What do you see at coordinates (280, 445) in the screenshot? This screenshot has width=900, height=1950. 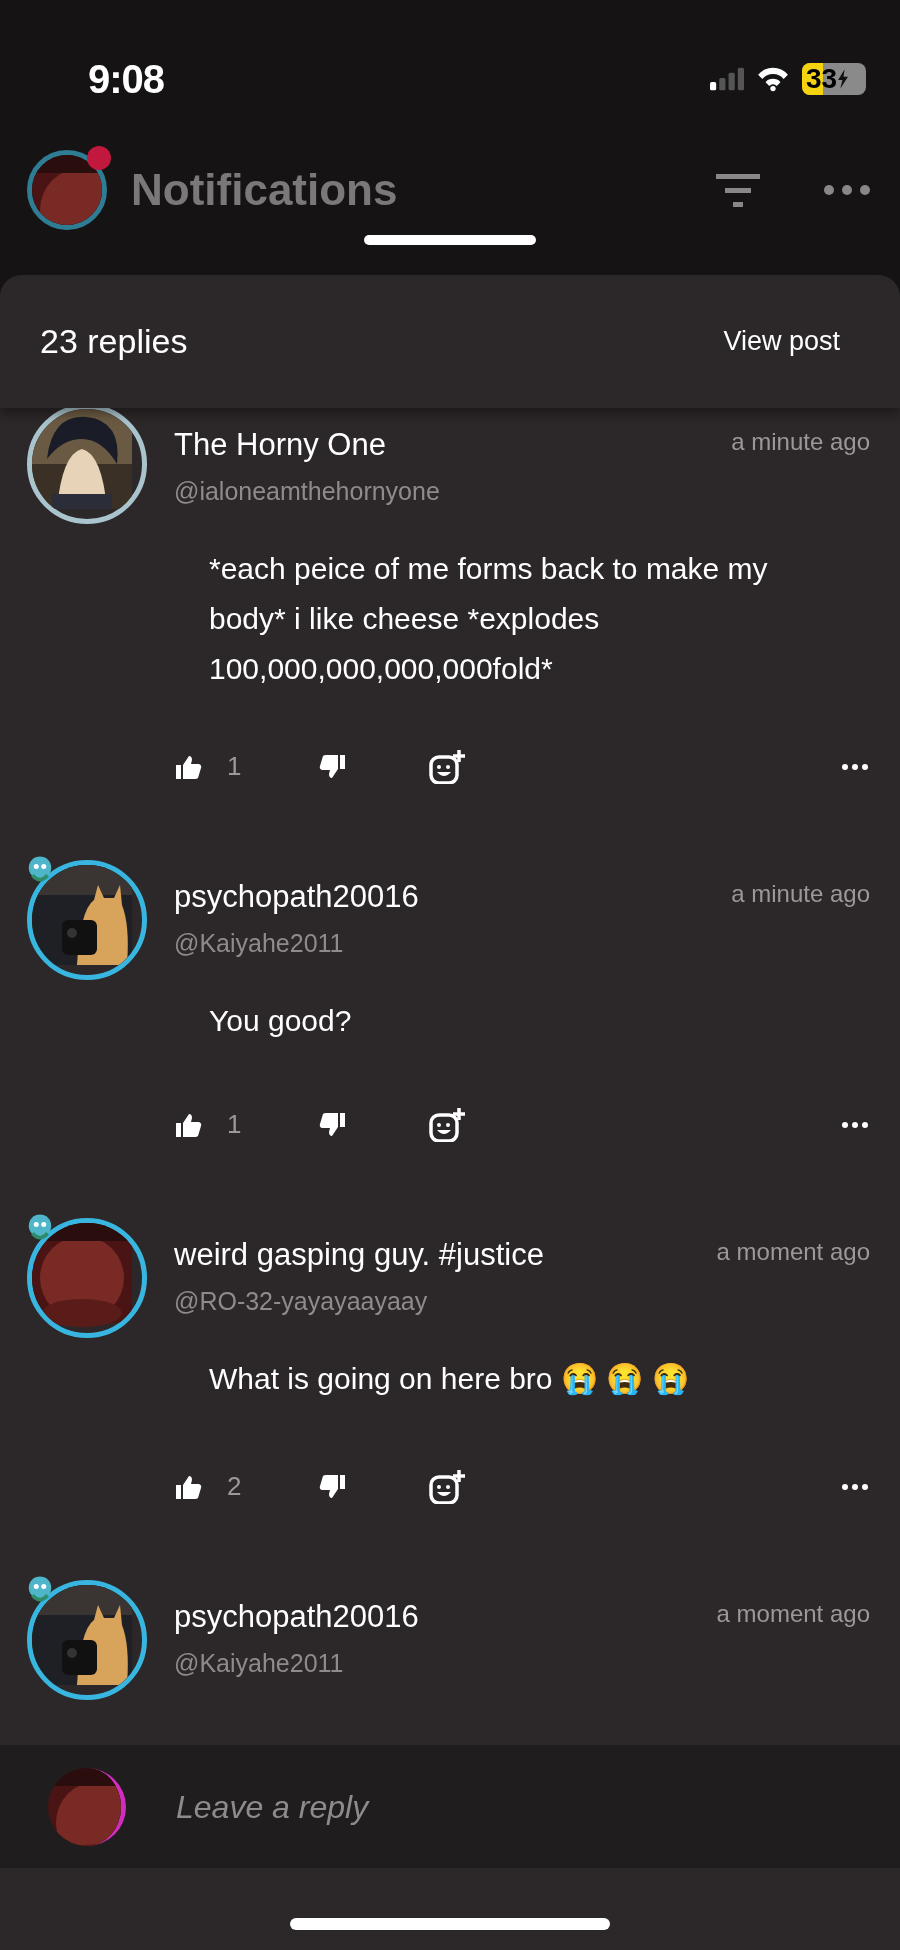 I see `username: The Horny One` at bounding box center [280, 445].